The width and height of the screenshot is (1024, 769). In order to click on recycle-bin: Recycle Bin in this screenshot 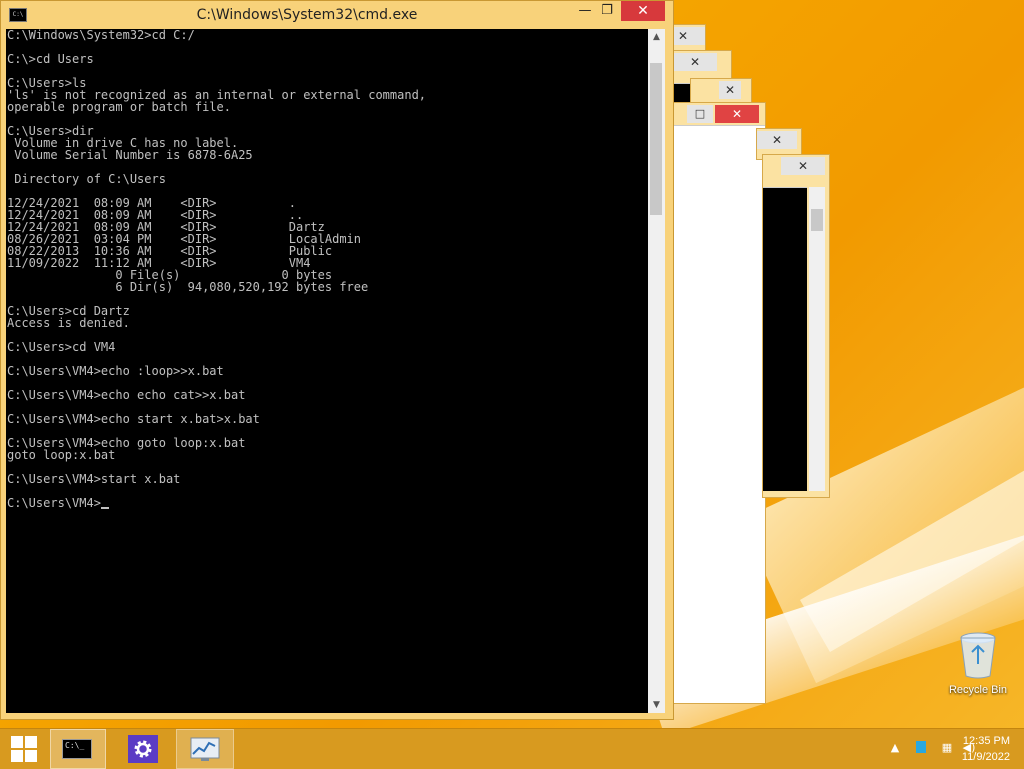, I will do `click(978, 665)`.